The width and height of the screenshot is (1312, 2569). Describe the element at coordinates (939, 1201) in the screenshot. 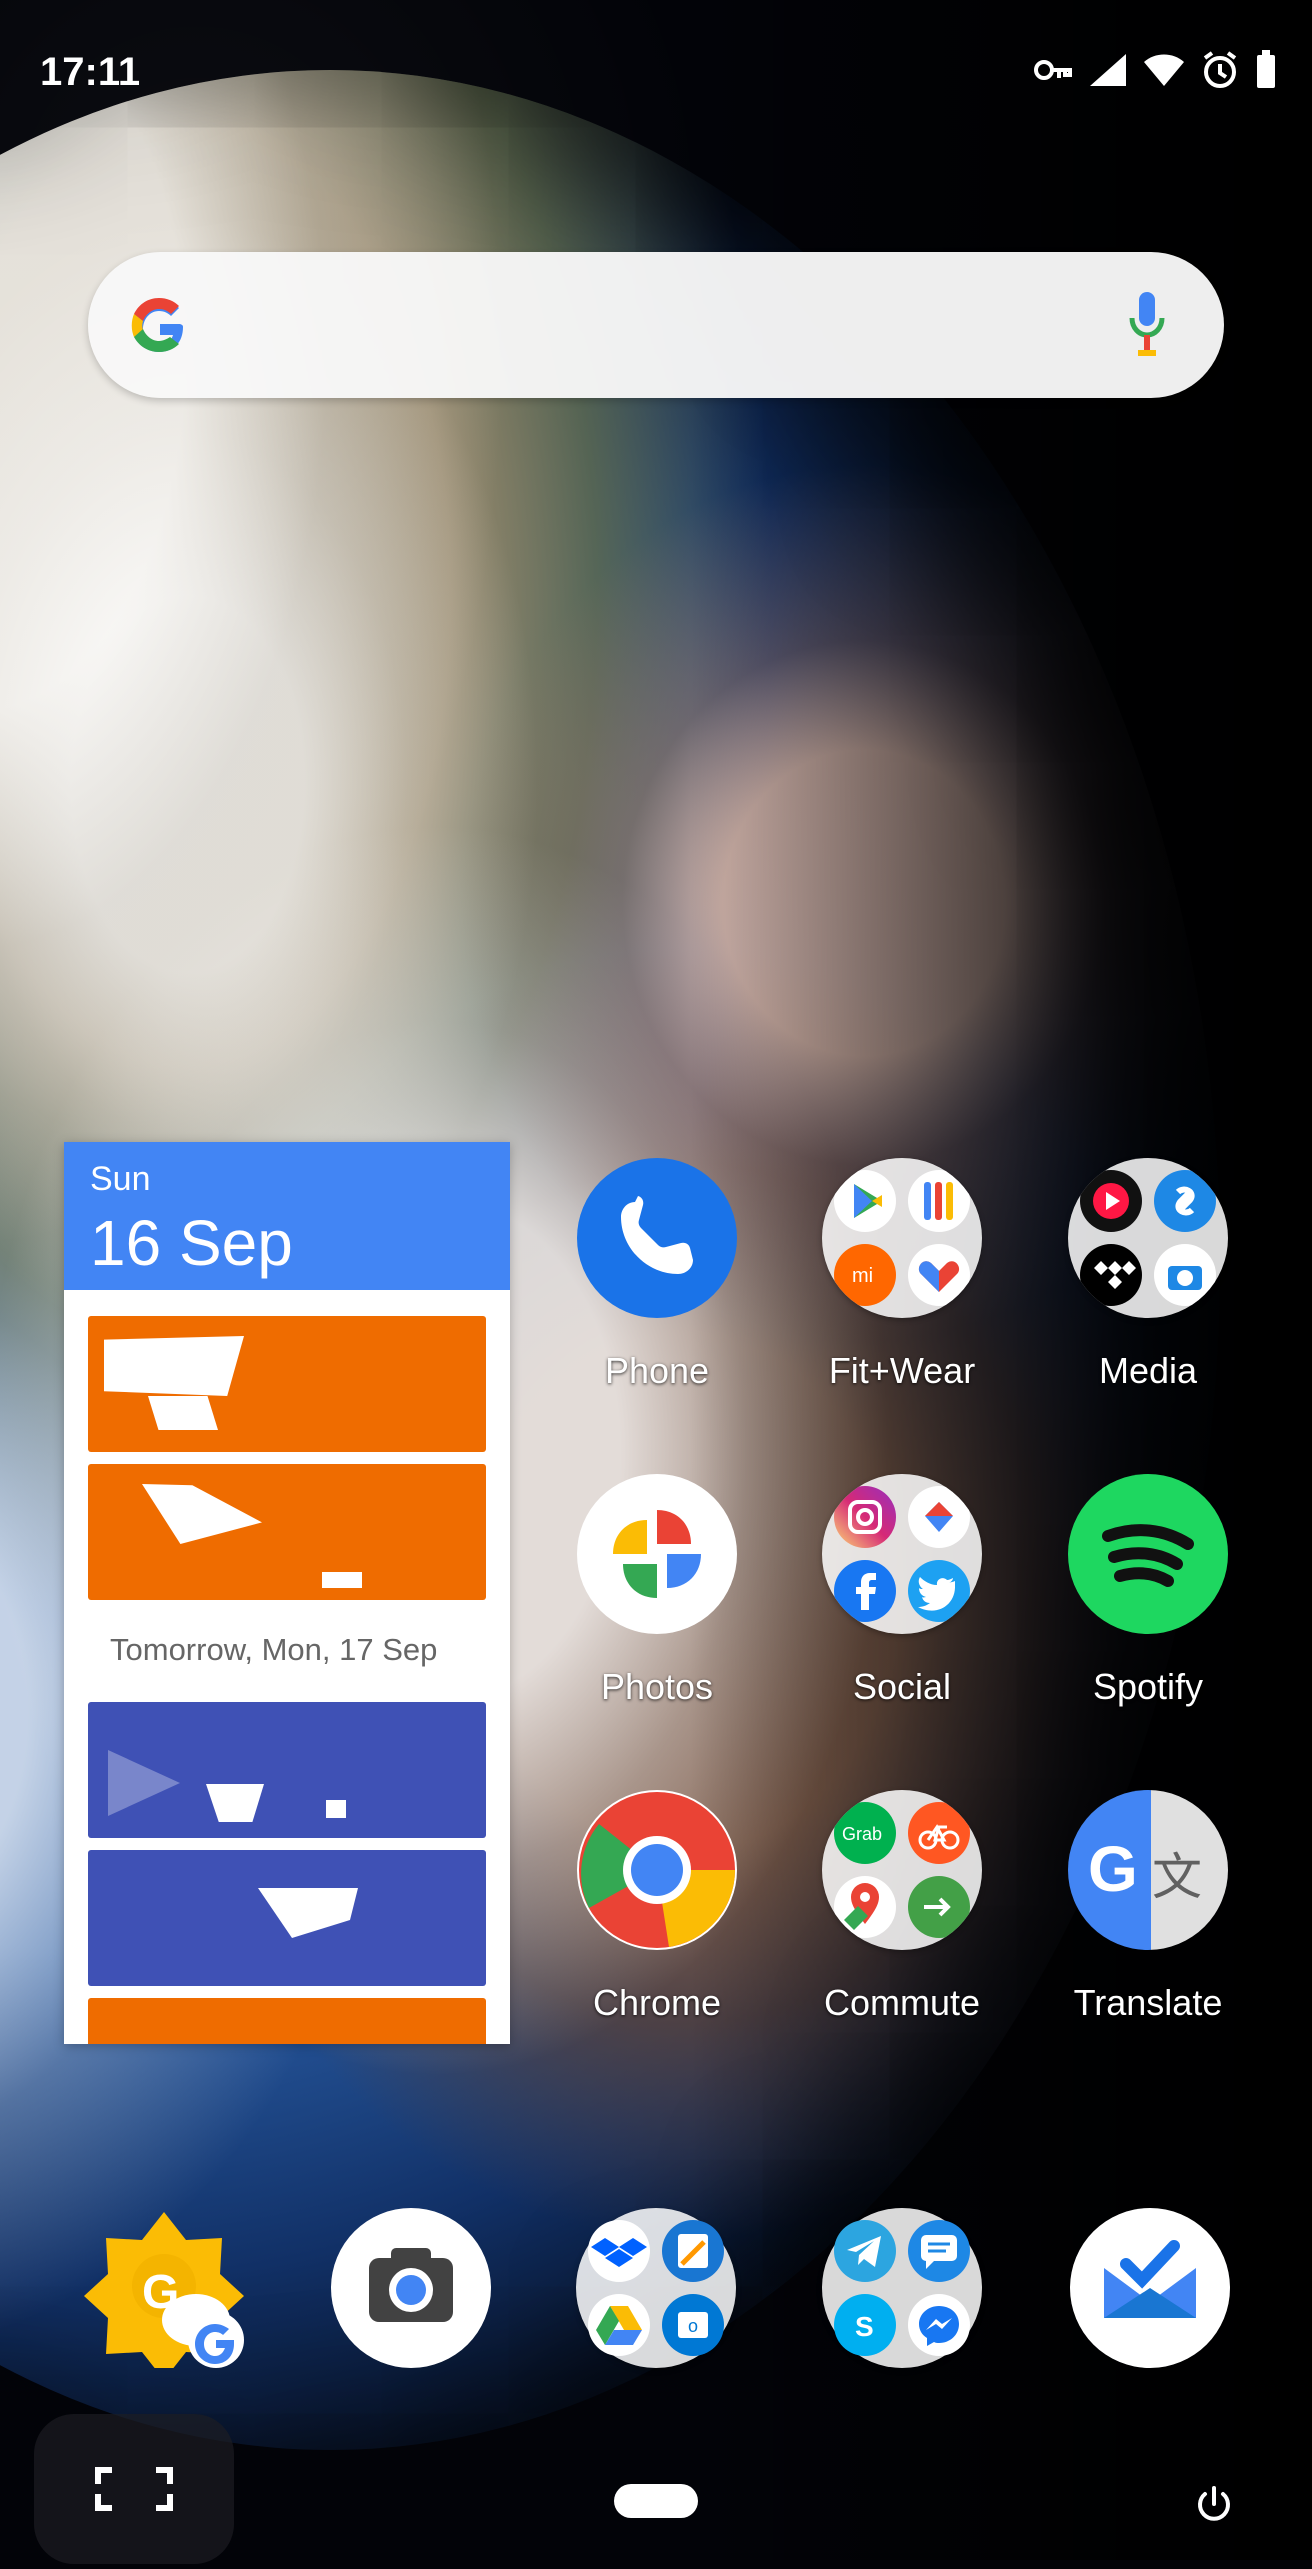

I see `wear-icon` at that location.